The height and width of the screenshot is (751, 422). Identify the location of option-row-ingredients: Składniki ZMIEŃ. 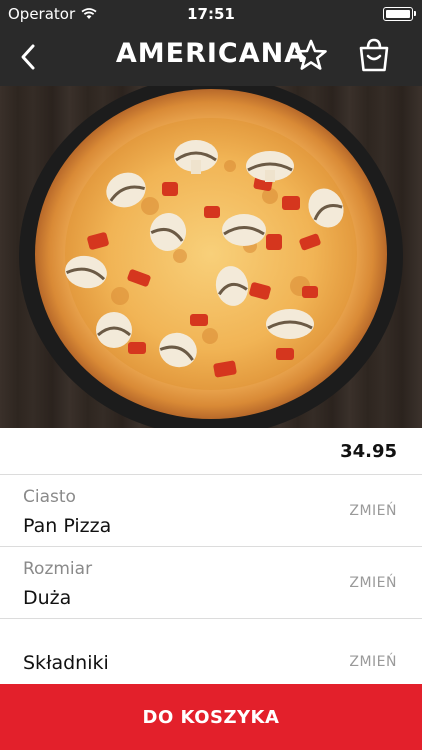
(211, 655).